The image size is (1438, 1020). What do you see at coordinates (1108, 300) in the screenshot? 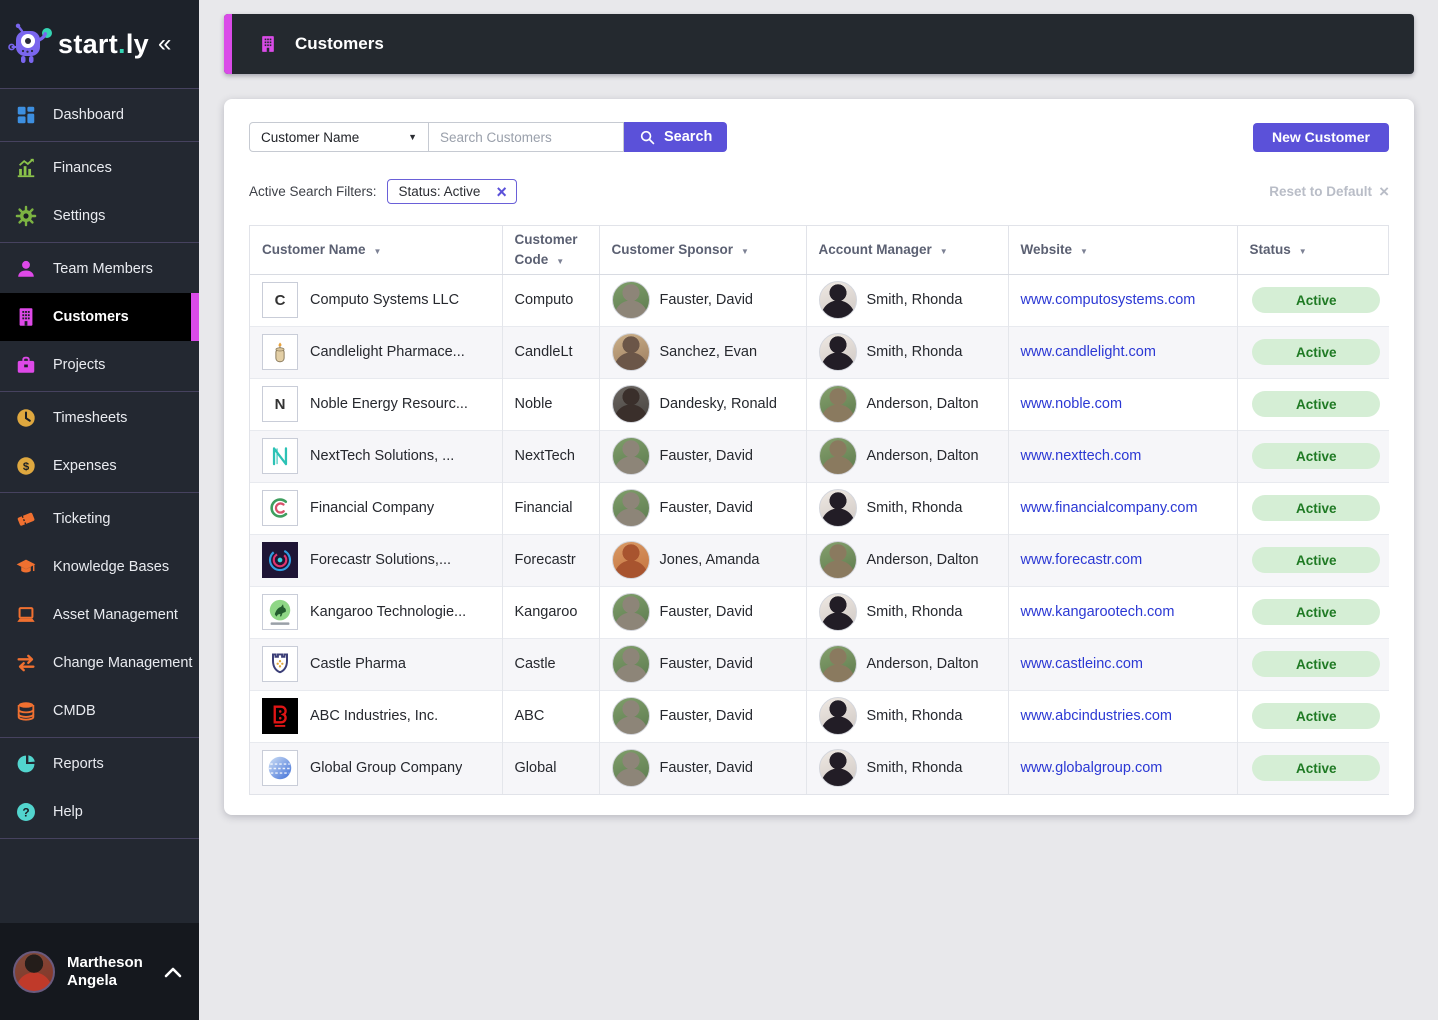
I see `website-link: www.computosystems.com` at bounding box center [1108, 300].